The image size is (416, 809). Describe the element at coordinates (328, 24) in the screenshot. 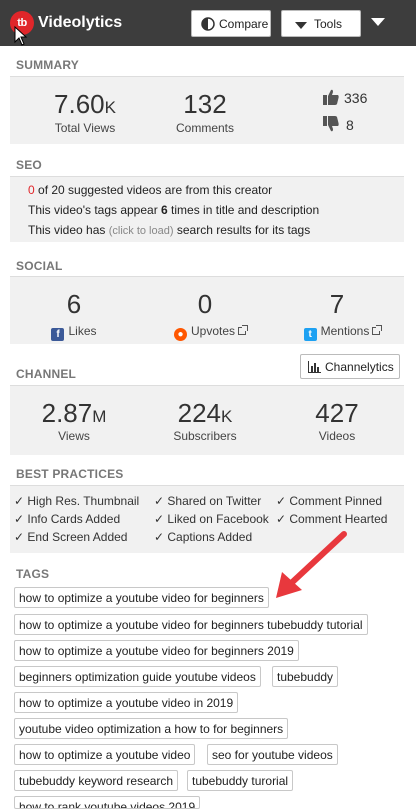

I see `tools-label: Tools` at that location.